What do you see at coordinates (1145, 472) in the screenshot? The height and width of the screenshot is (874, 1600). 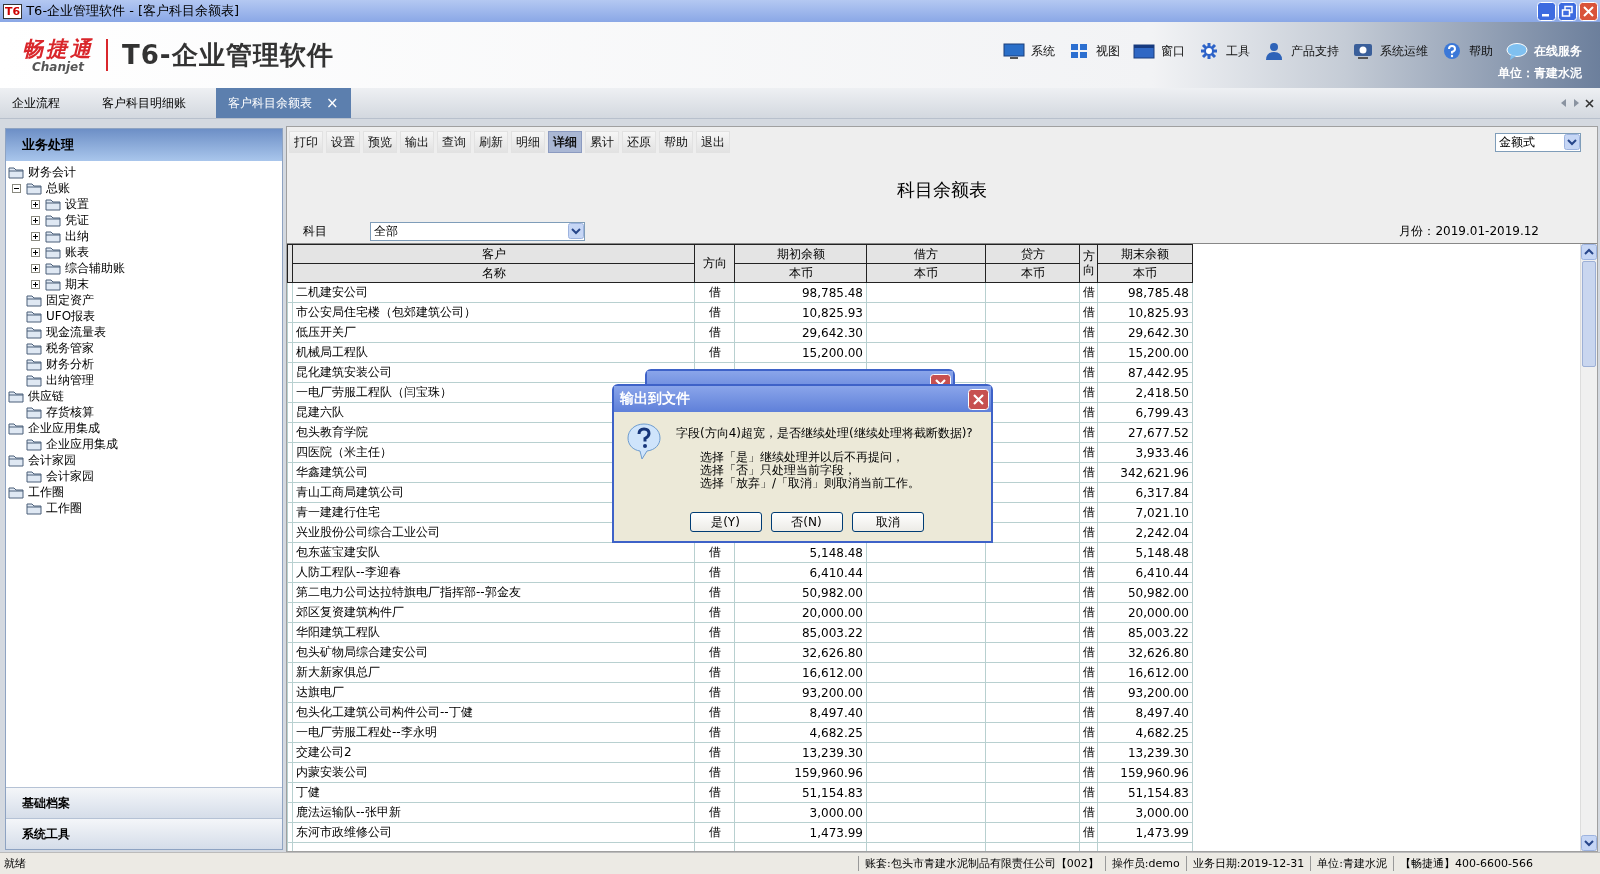 I see `table-cell: 342,621.96` at bounding box center [1145, 472].